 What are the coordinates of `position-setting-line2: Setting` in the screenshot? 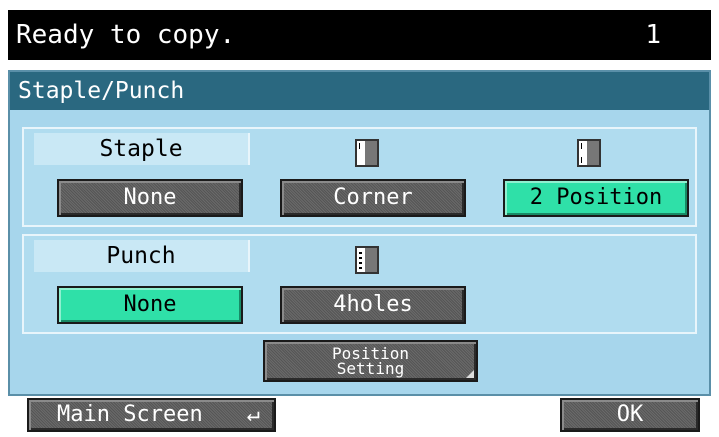 It's located at (370, 368).